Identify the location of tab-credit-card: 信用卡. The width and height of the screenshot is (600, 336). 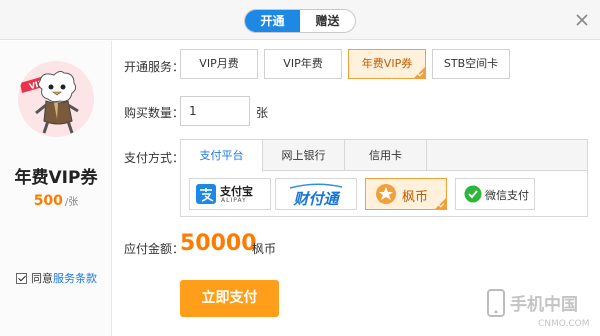
(386, 155).